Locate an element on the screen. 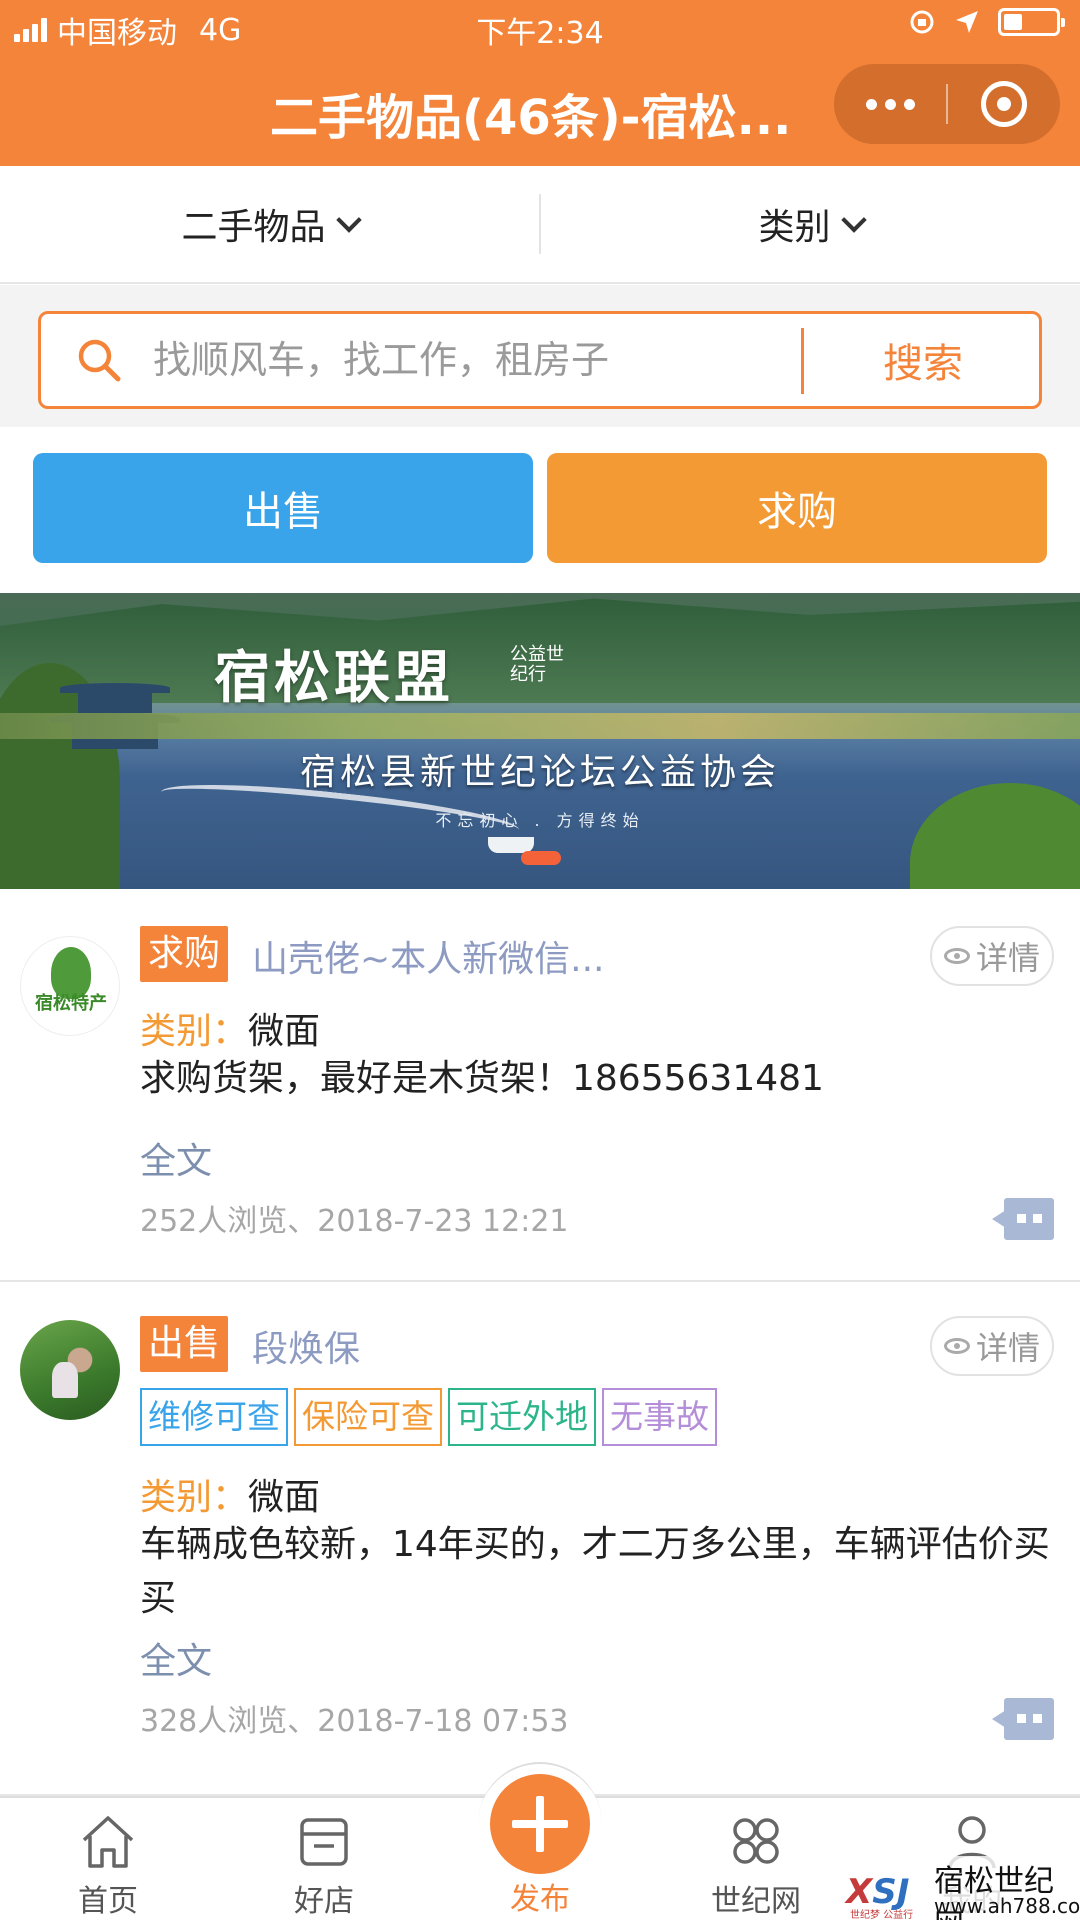 The width and height of the screenshot is (1080, 1920). banner-shore is located at coordinates (540, 726).